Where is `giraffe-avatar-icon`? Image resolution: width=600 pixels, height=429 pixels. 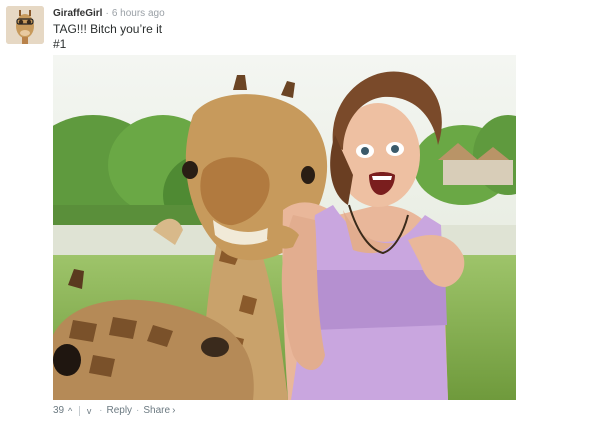 giraffe-avatar-icon is located at coordinates (25, 25).